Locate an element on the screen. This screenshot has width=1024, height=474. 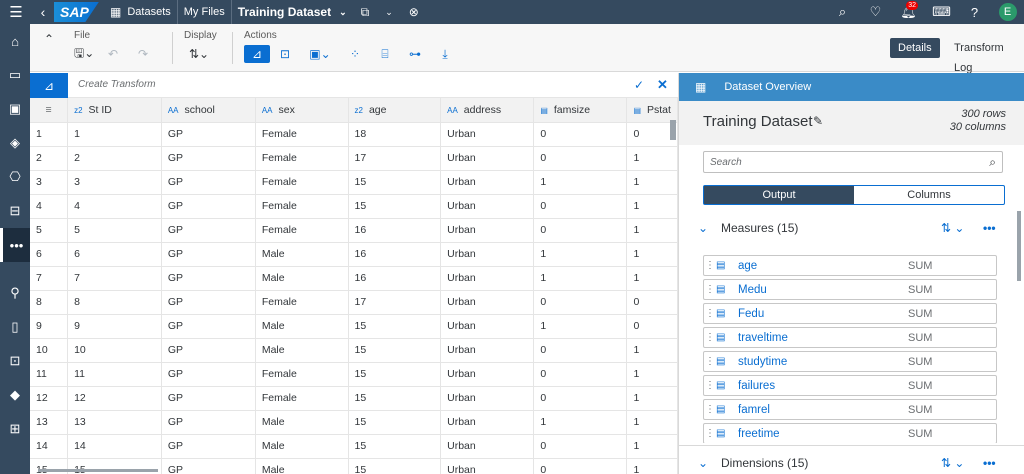
dimensions-section-header: ⌄ Dimensions (15) ⇅ ⌄ ••• is located at coordinates (855, 463).